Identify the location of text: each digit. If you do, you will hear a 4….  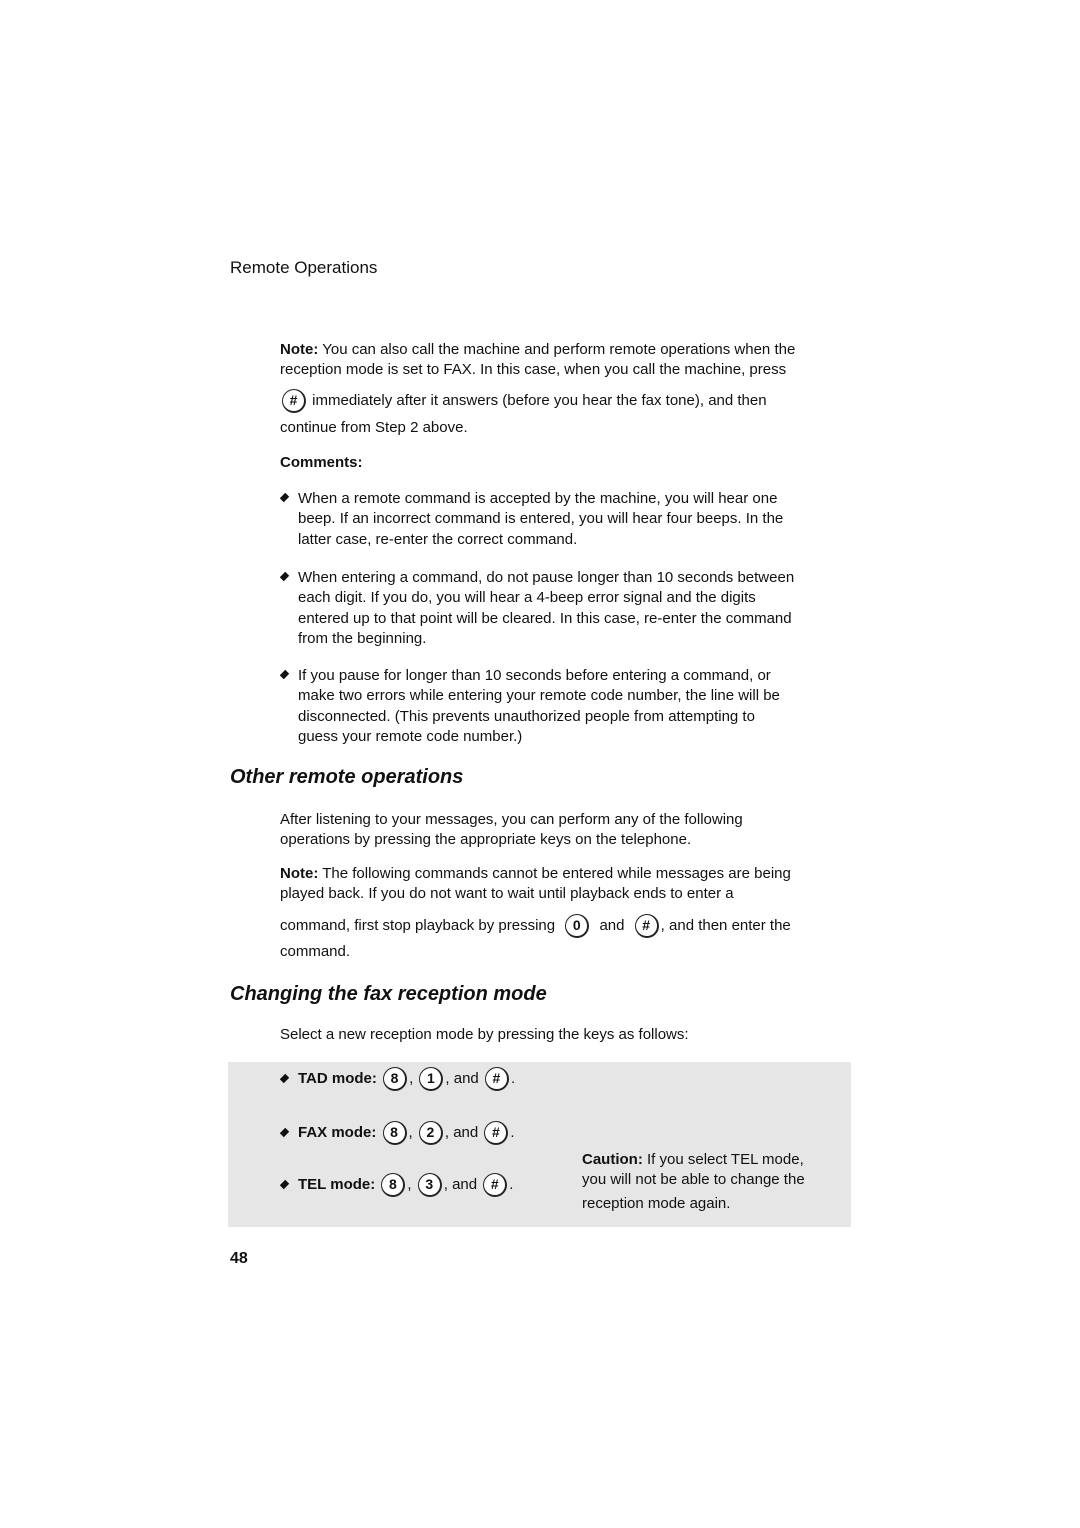
(527, 598).